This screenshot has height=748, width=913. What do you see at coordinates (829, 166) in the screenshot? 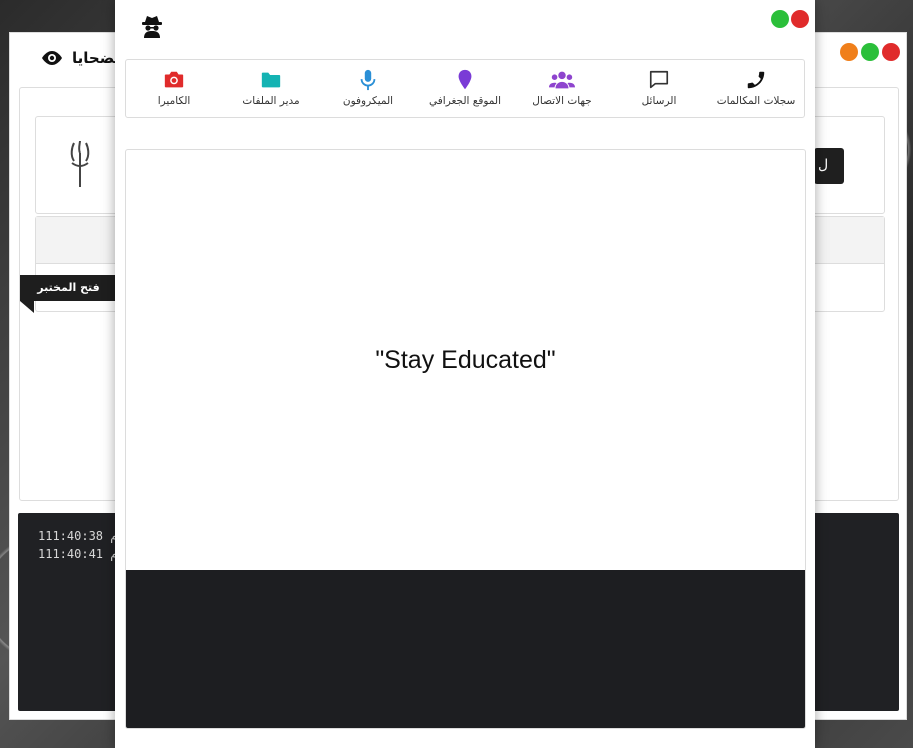
I see `action-button: ل` at bounding box center [829, 166].